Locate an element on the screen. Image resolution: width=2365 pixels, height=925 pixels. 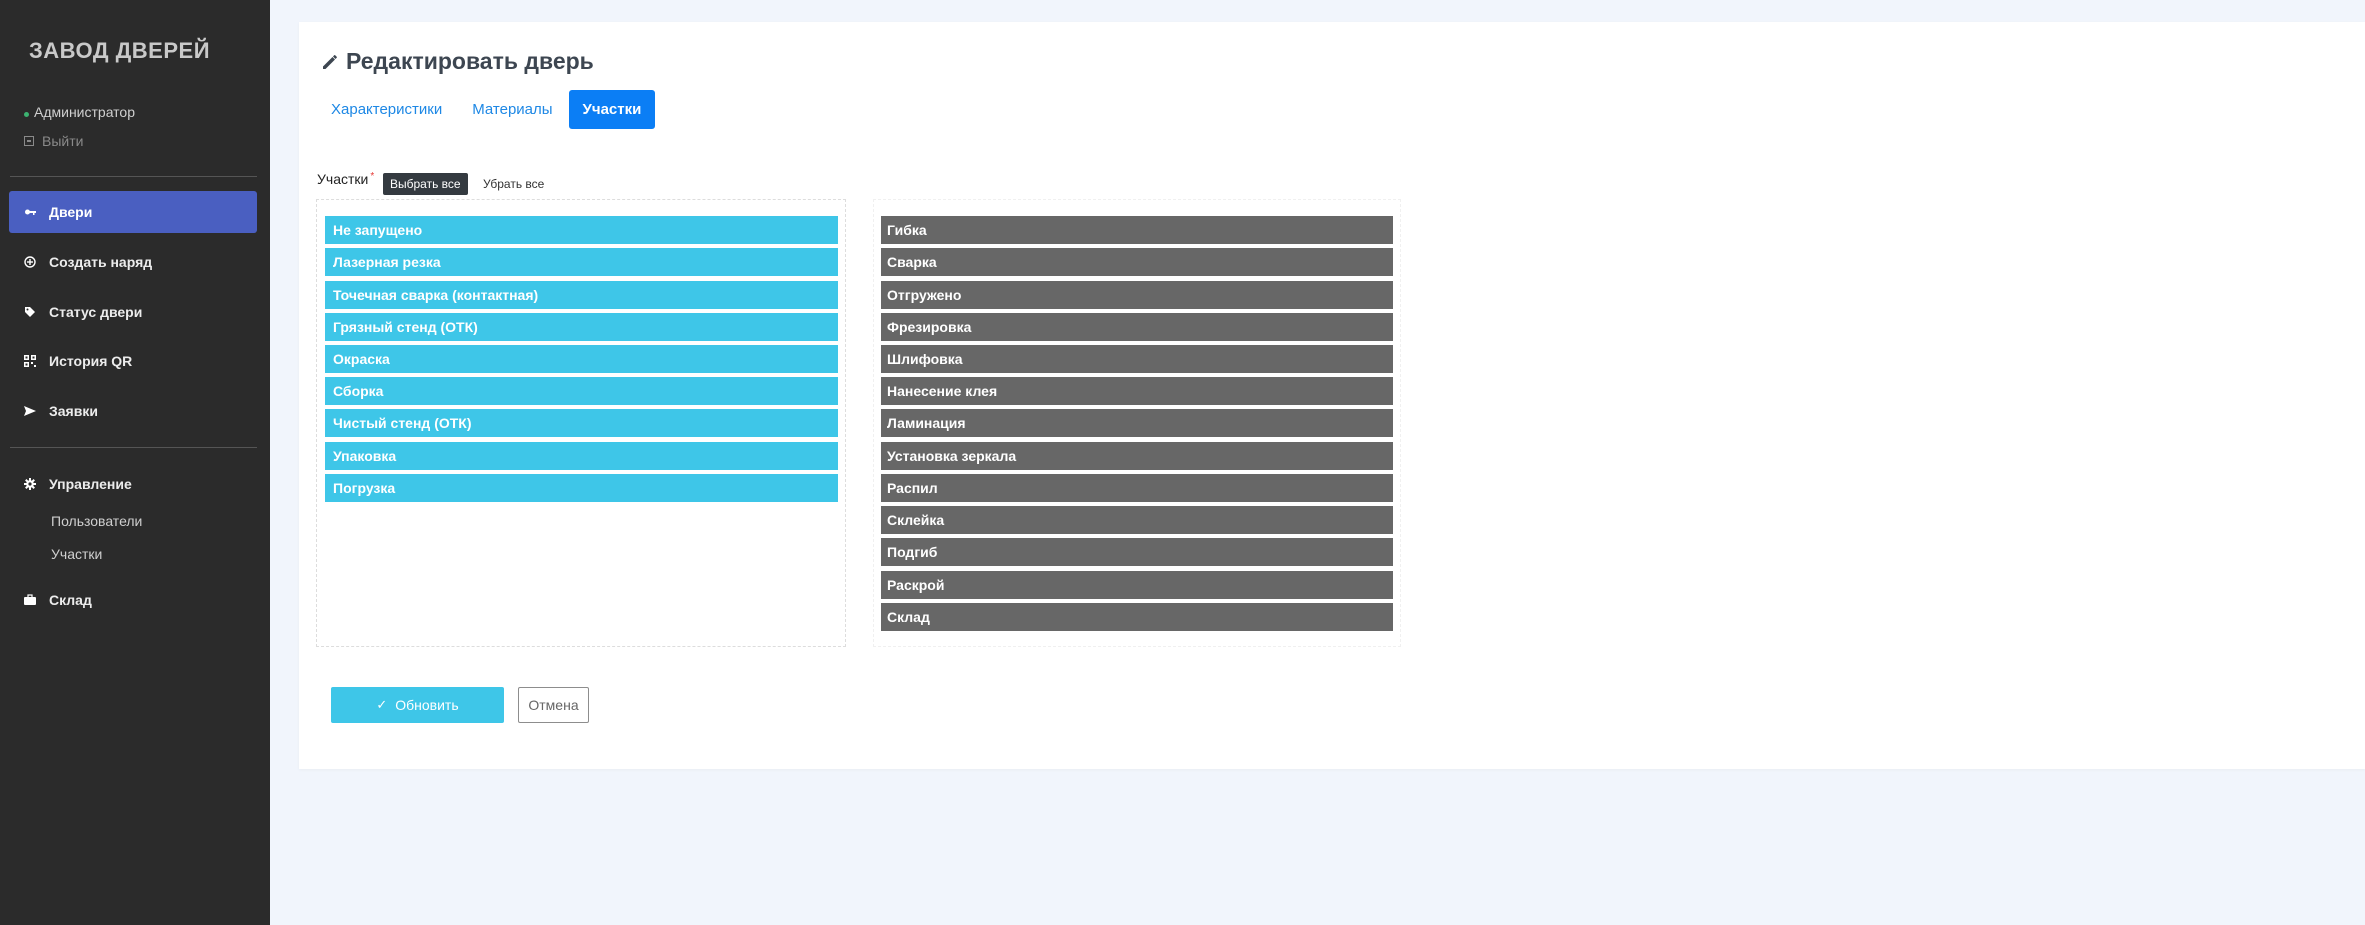
sidebar-item-door-status: Статус двери is located at coordinates (133, 312).